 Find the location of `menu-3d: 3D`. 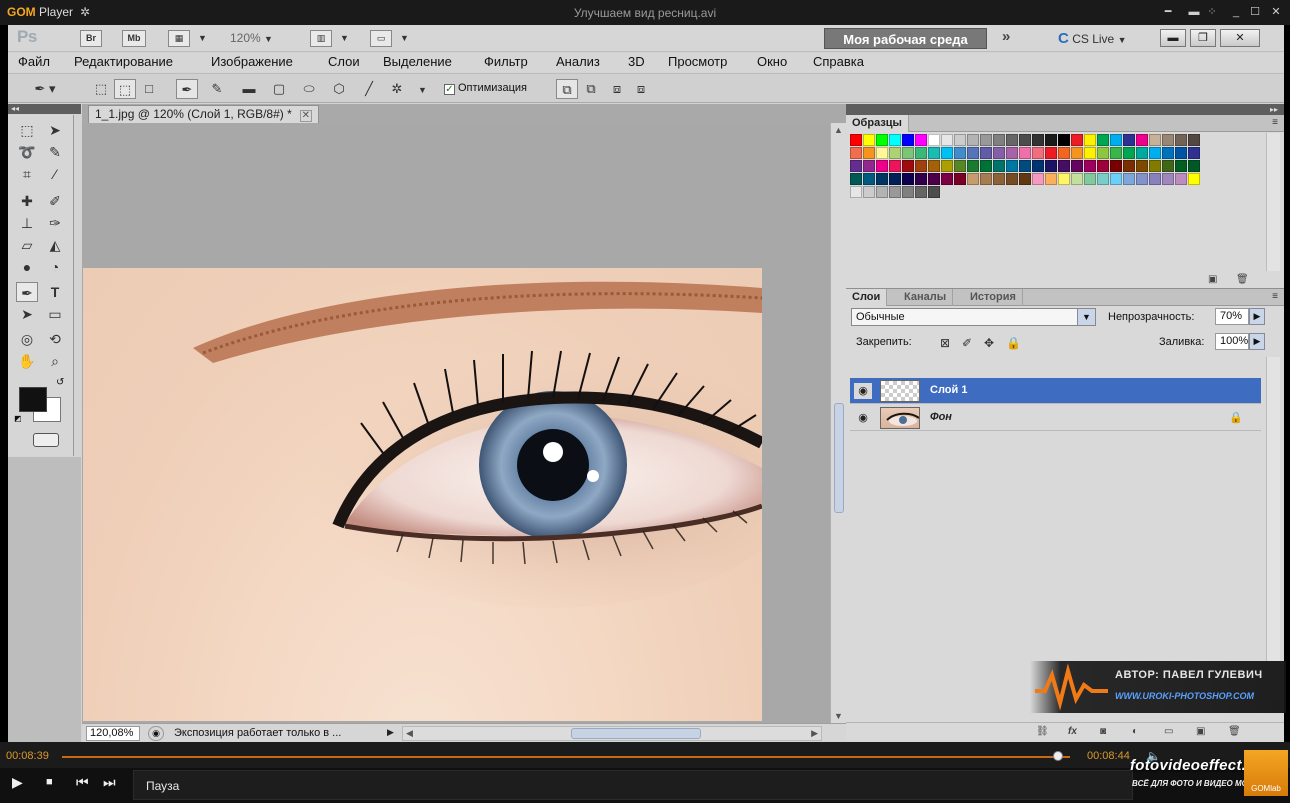

menu-3d: 3D is located at coordinates (636, 61).